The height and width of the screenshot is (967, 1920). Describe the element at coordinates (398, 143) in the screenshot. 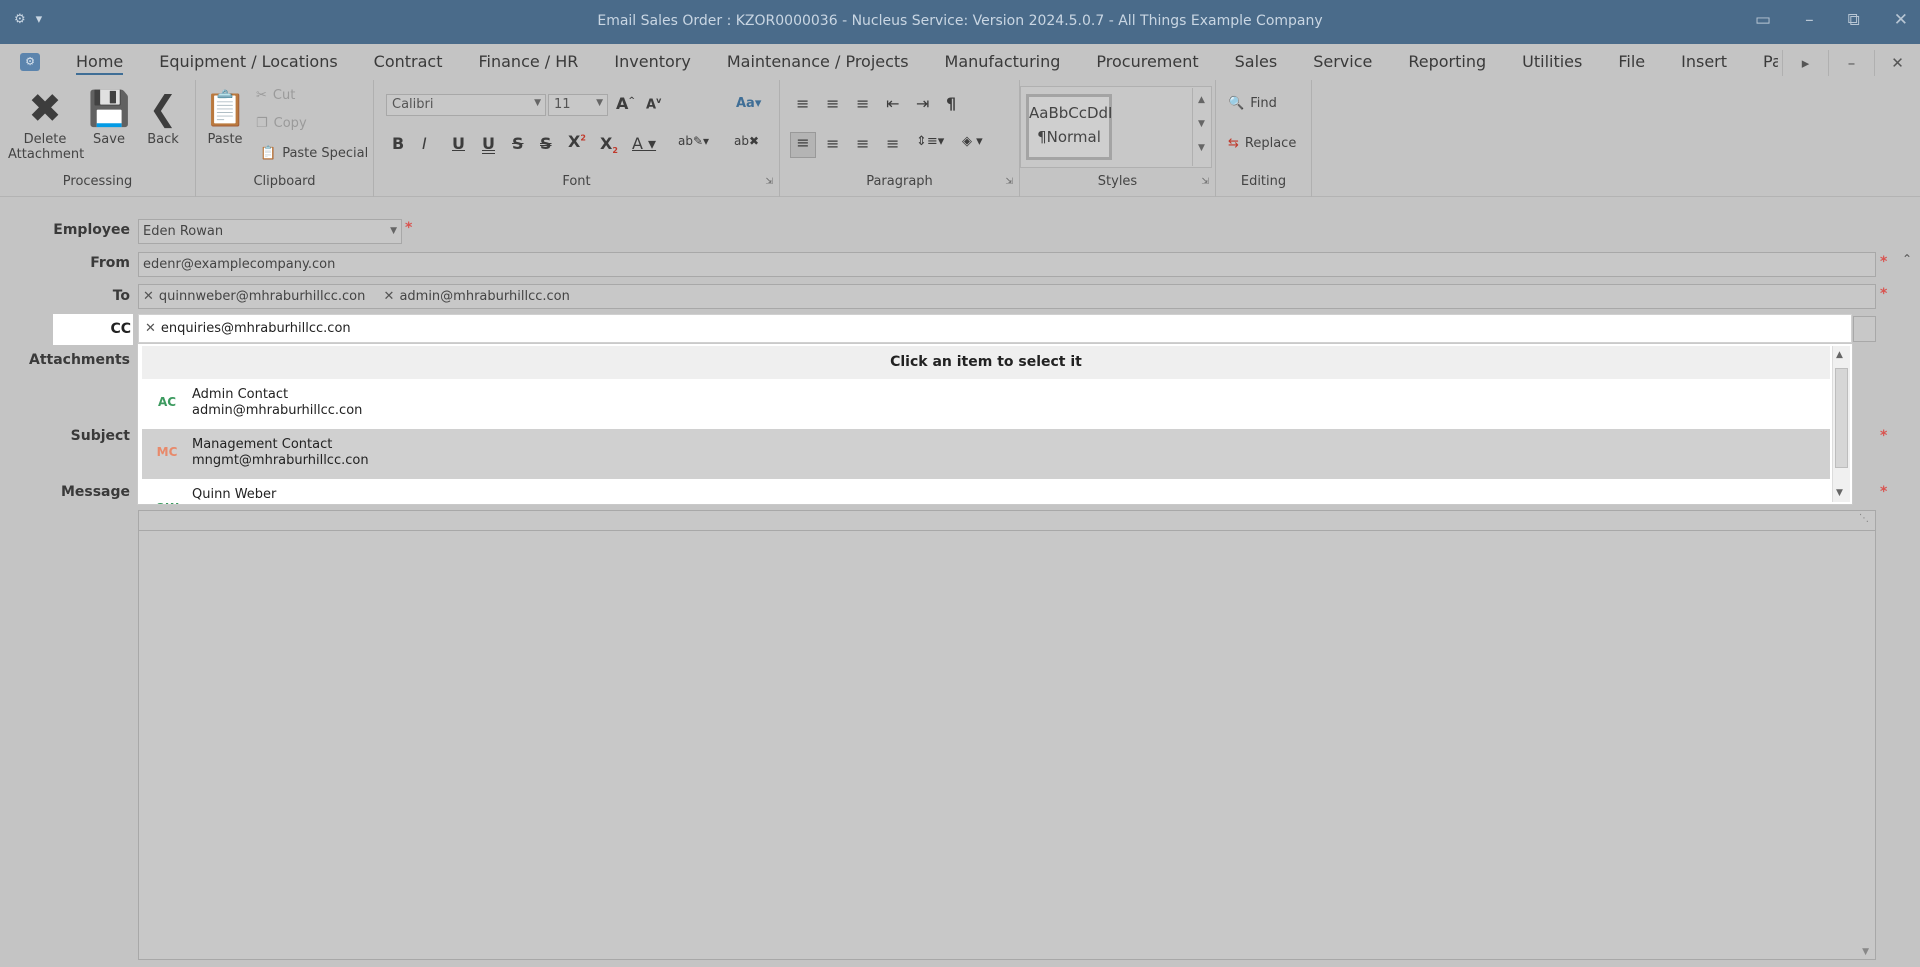

I see `bold-icon: B` at that location.